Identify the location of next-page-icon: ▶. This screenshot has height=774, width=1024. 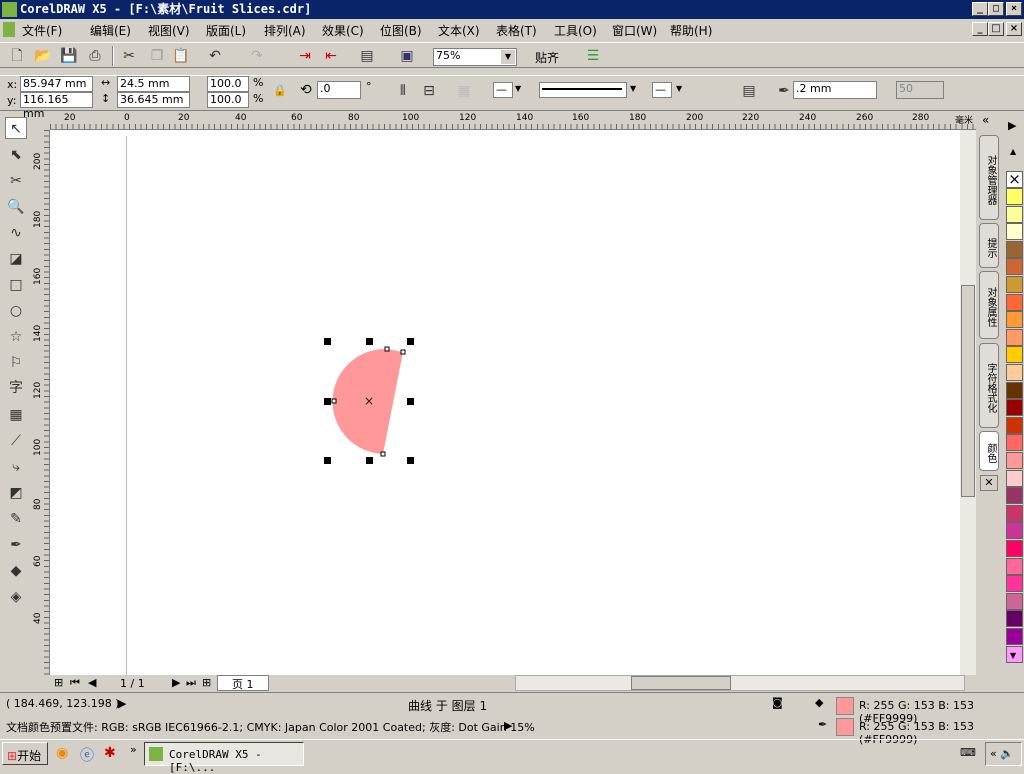
(176, 682).